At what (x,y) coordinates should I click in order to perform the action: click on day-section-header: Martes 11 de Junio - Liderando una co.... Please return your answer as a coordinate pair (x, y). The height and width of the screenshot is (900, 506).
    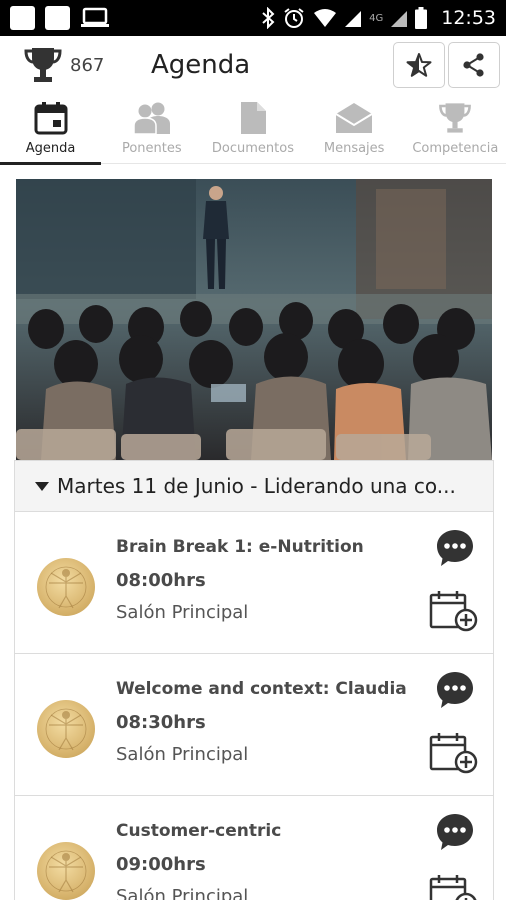
    Looking at the image, I should click on (254, 486).